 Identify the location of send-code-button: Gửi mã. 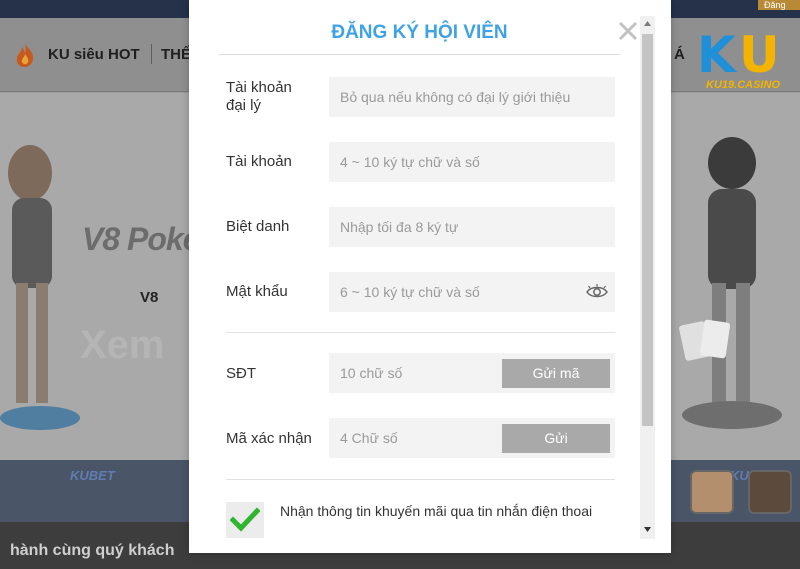
(556, 373).